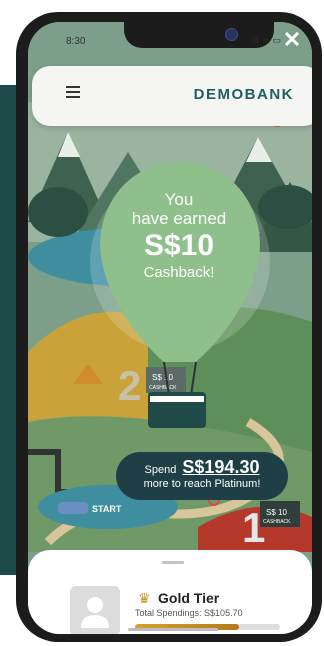 The image size is (324, 646). Describe the element at coordinates (202, 484) in the screenshot. I see `spend-suffix: more to reach Platinum!` at that location.